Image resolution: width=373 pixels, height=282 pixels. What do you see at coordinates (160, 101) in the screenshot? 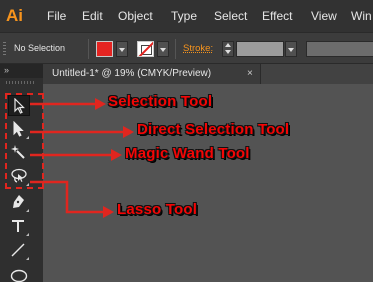
I see `annotation-label-selection: Selection Tool` at bounding box center [160, 101].